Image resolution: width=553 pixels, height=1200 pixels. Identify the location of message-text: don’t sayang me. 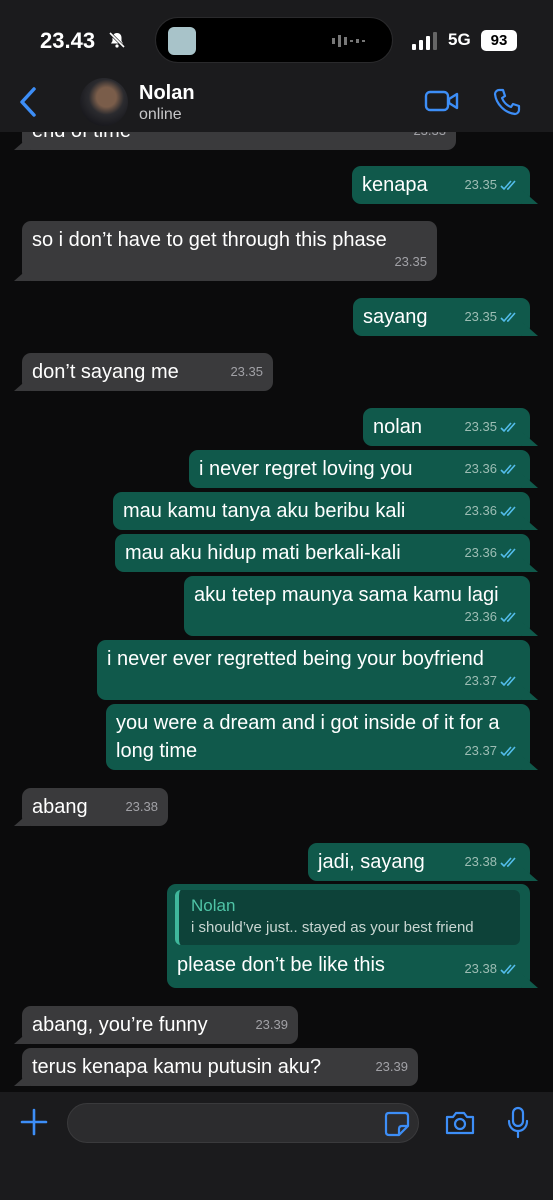
(105, 372).